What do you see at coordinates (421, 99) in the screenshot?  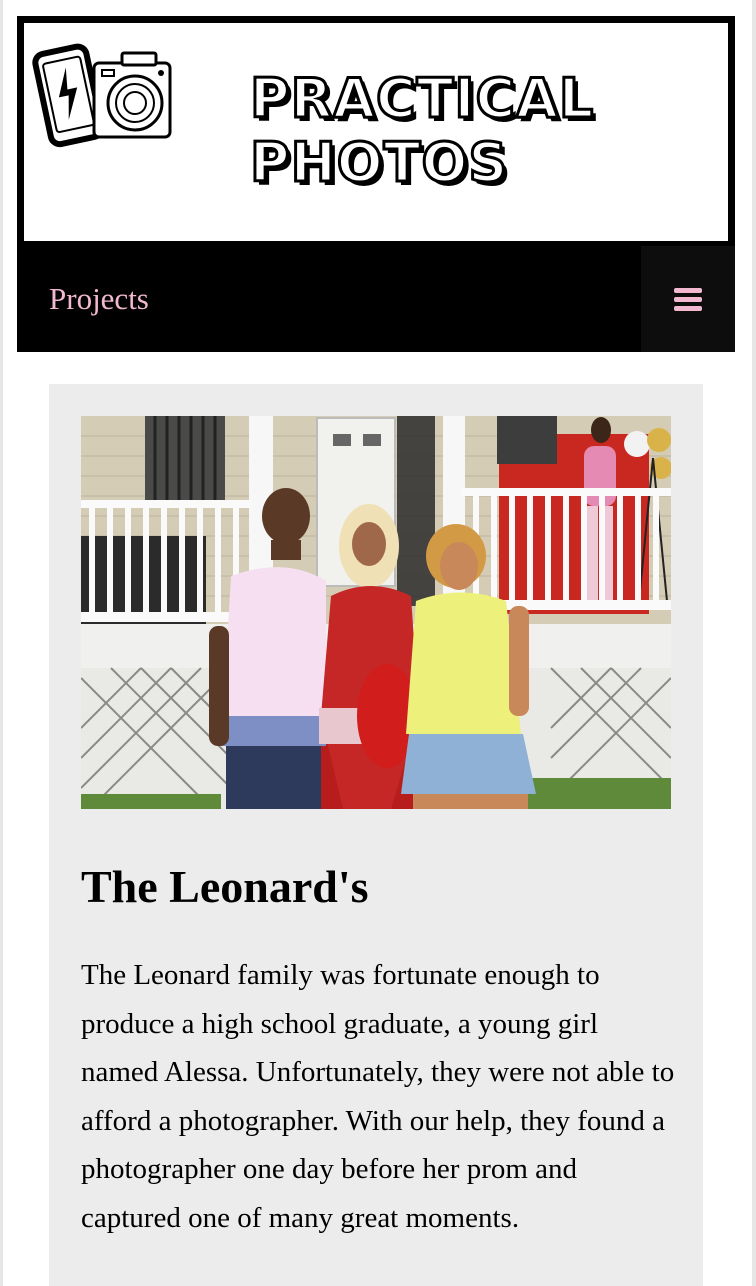 I see `site-title-line-1: PRACTICAL` at bounding box center [421, 99].